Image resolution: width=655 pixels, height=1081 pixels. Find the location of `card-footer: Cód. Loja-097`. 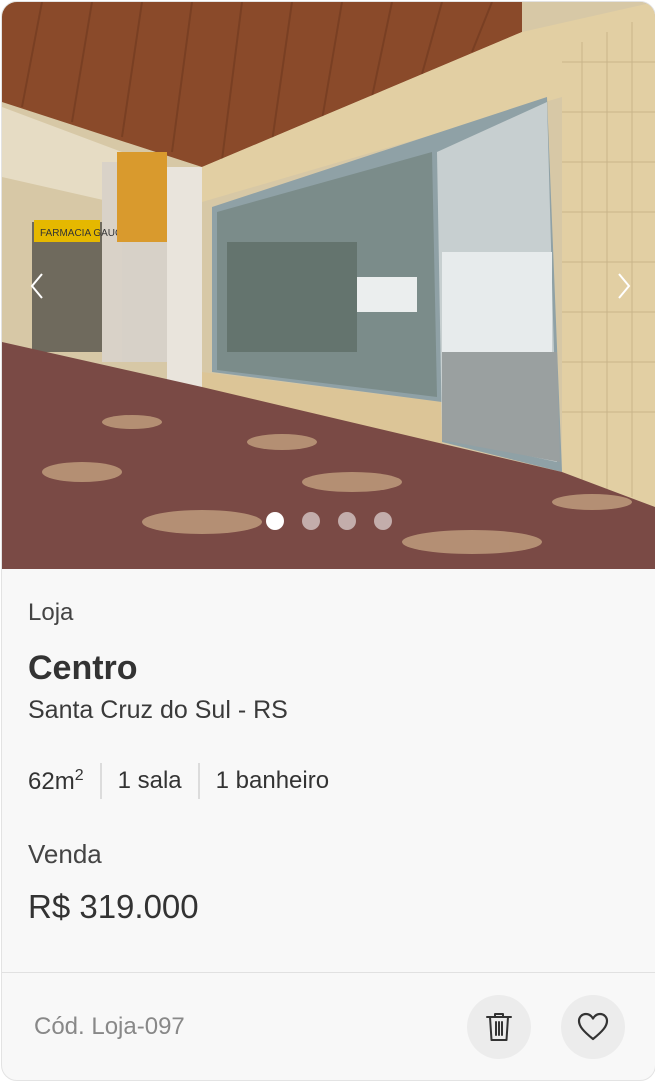

card-footer: Cód. Loja-097 is located at coordinates (328, 1026).